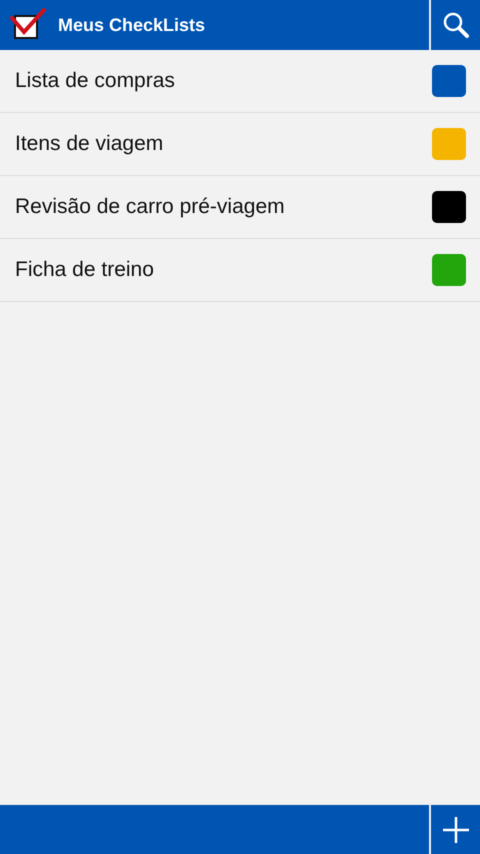 This screenshot has height=854, width=480. What do you see at coordinates (240, 144) in the screenshot?
I see `checklist-item: Itens de viagem` at bounding box center [240, 144].